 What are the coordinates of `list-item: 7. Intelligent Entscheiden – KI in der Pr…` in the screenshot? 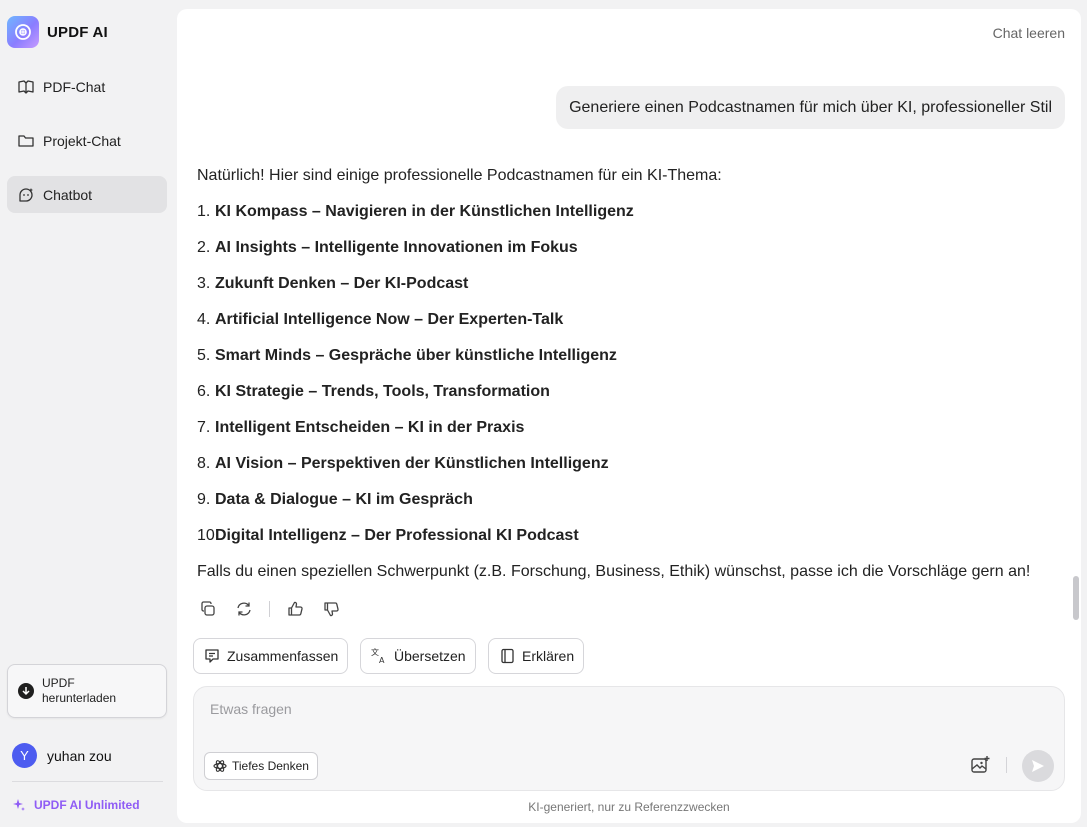 It's located at (361, 427).